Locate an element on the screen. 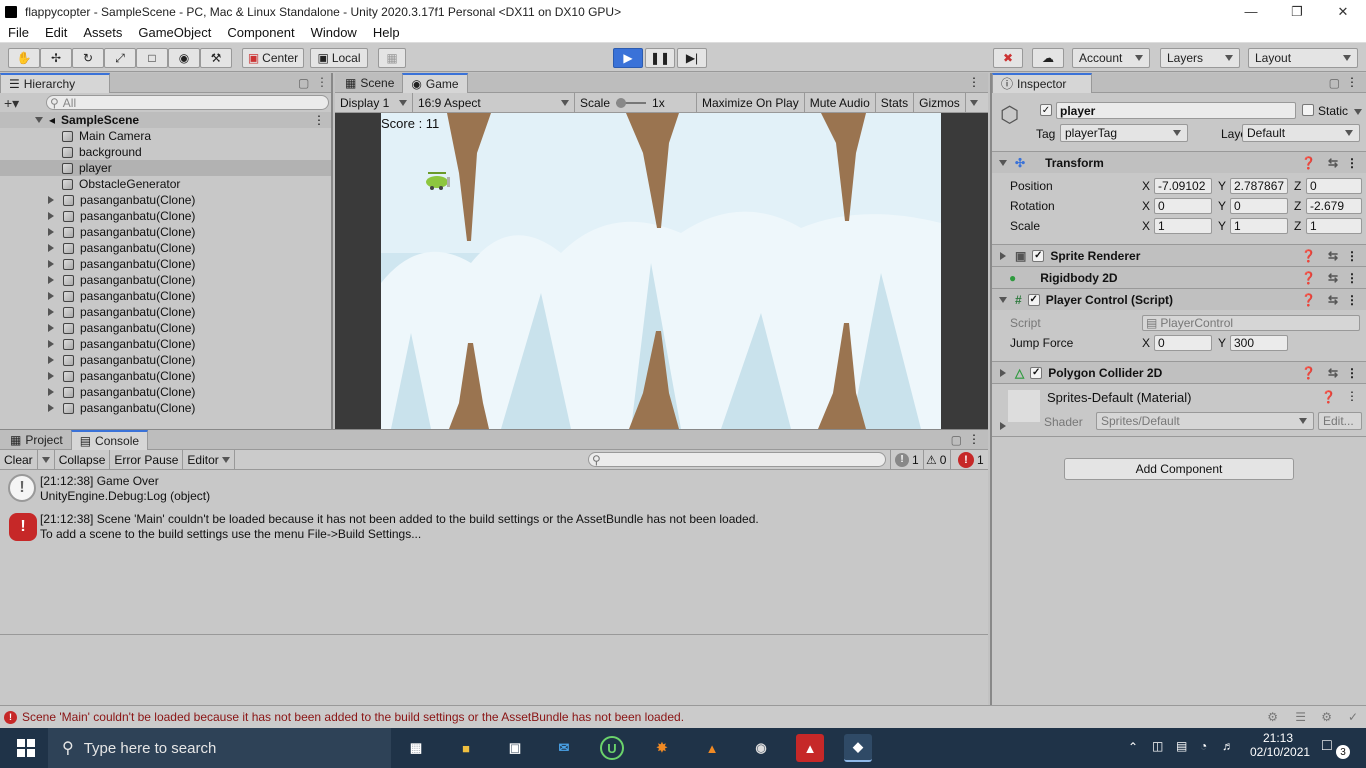  menu-window: Window is located at coordinates (334, 32).